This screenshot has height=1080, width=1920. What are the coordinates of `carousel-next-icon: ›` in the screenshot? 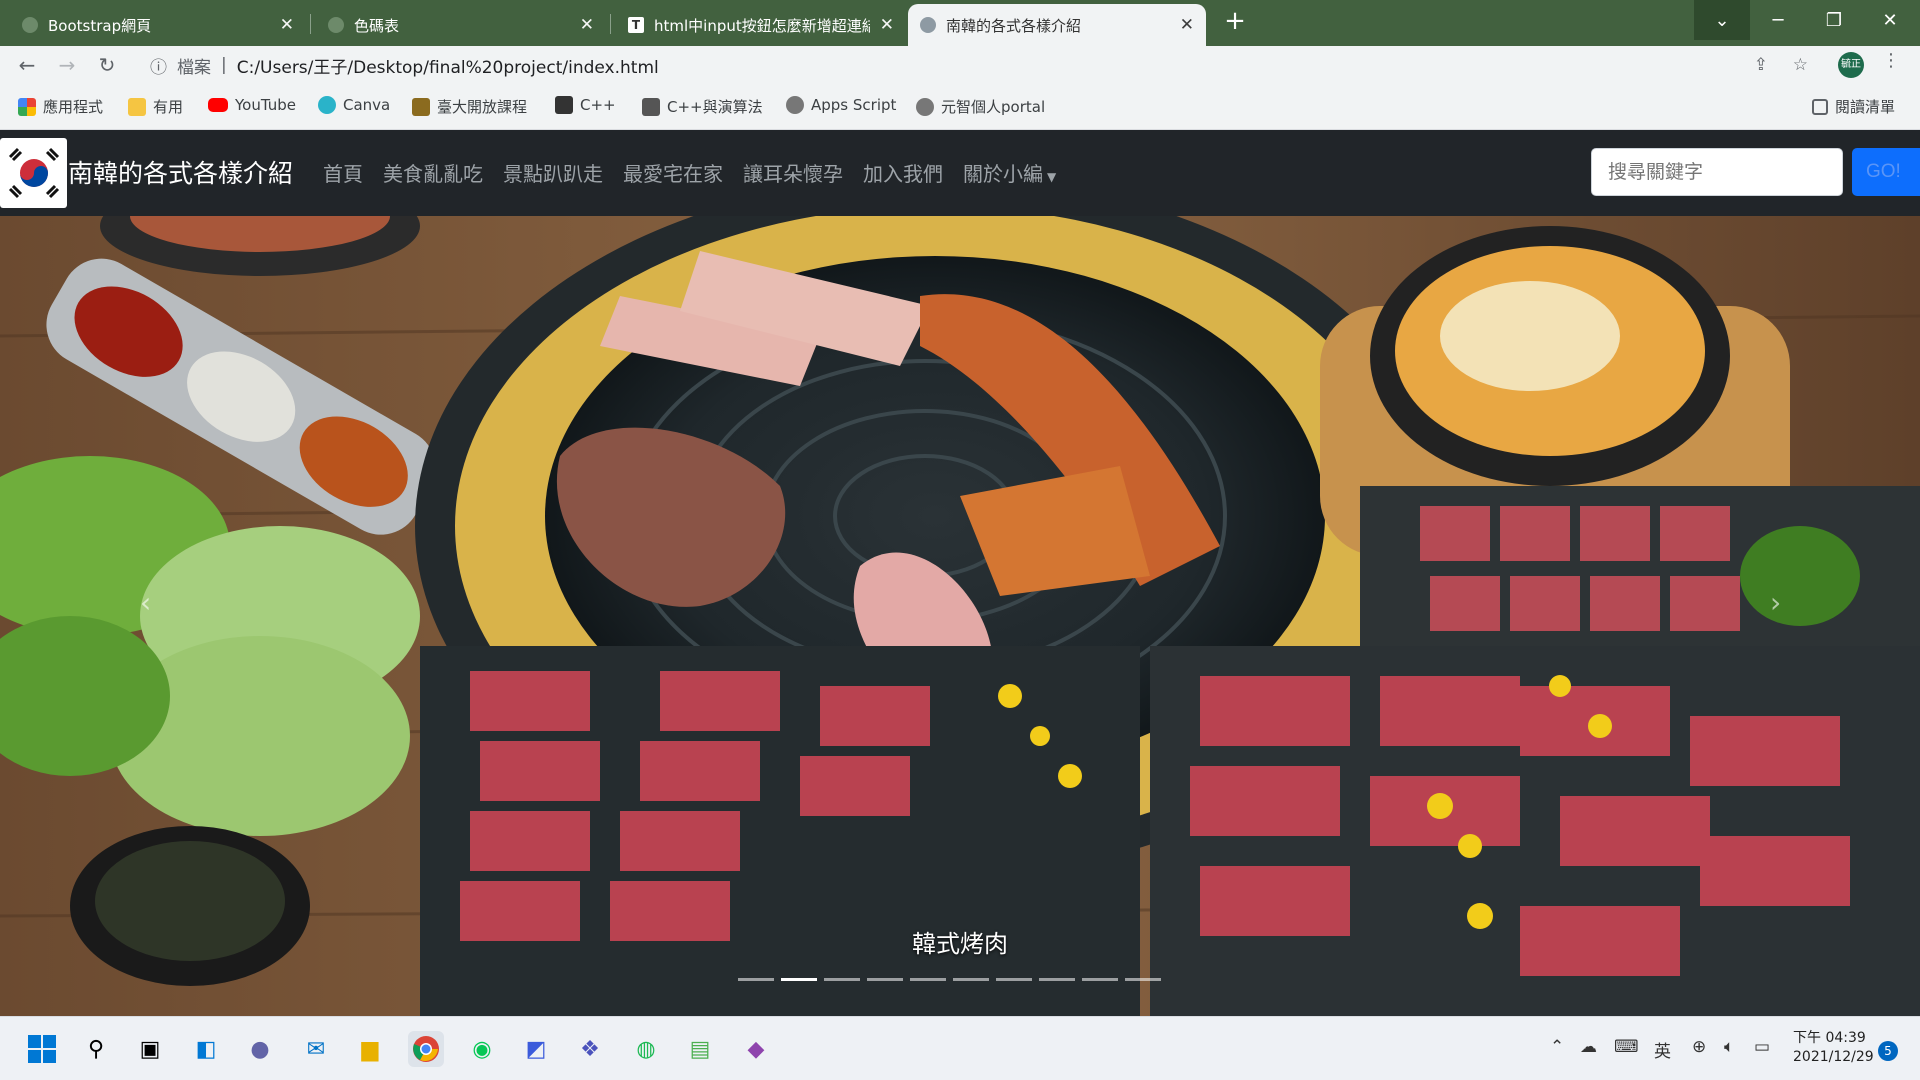 It's located at (1775, 602).